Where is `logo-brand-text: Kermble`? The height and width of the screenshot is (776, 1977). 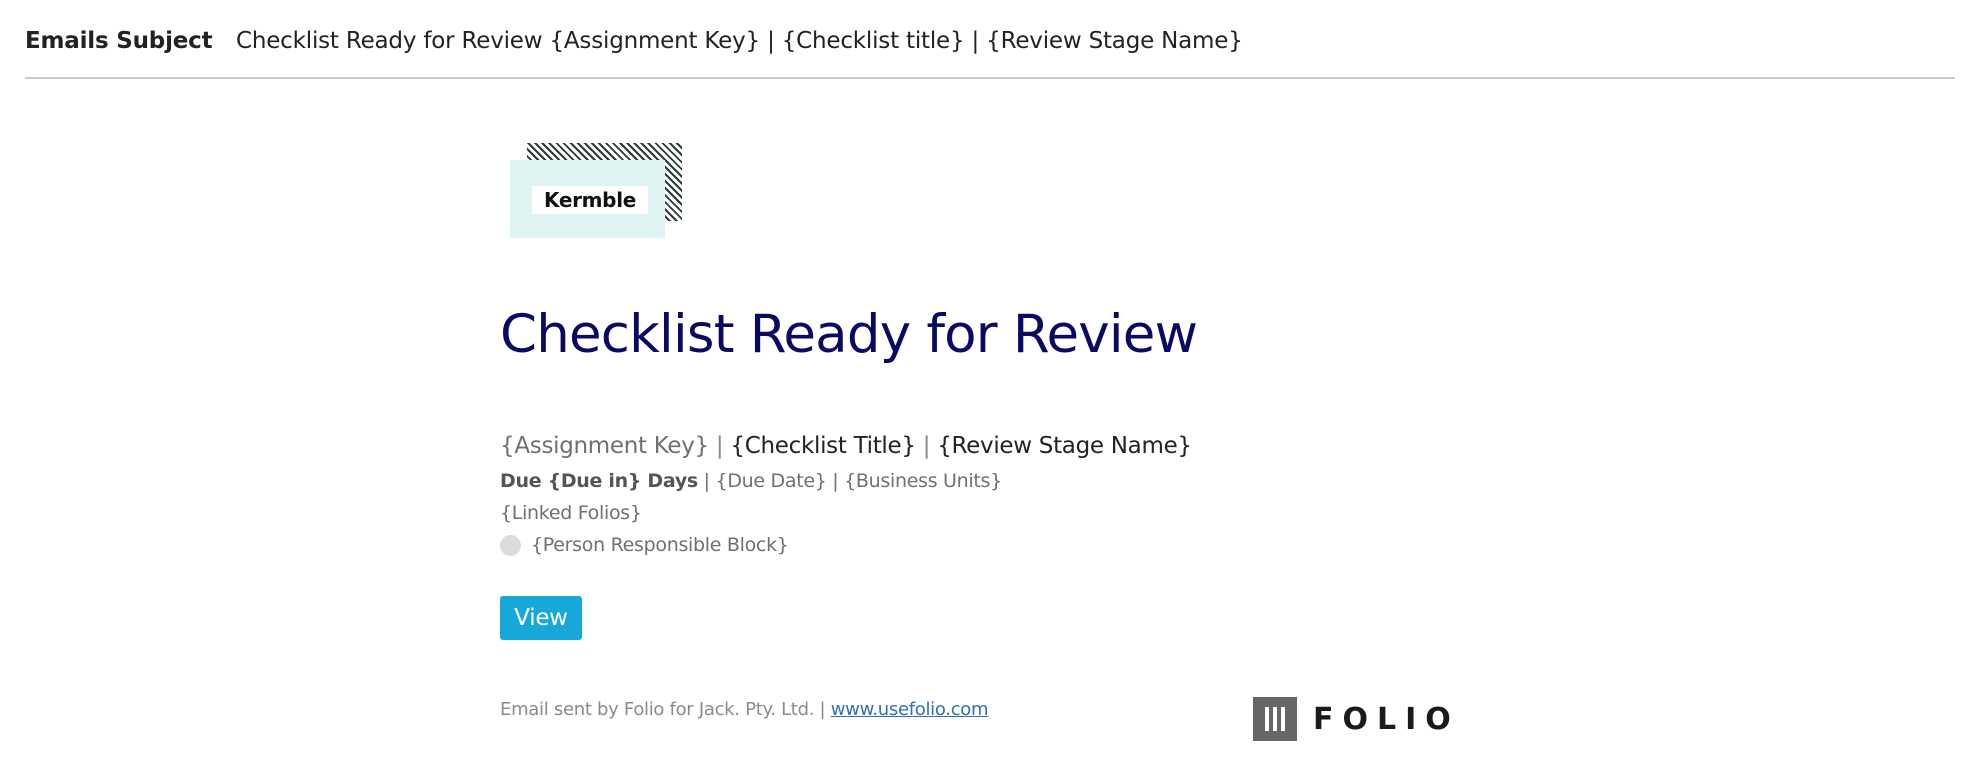 logo-brand-text: Kermble is located at coordinates (590, 200).